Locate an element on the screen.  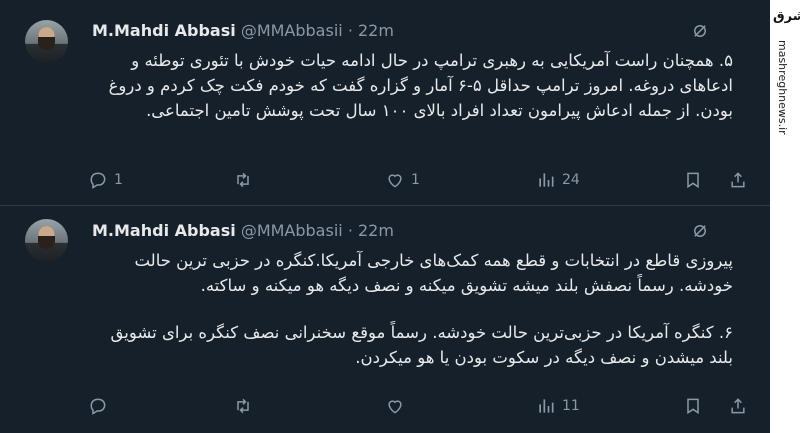
reply-count: 1 is located at coordinates (118, 180).